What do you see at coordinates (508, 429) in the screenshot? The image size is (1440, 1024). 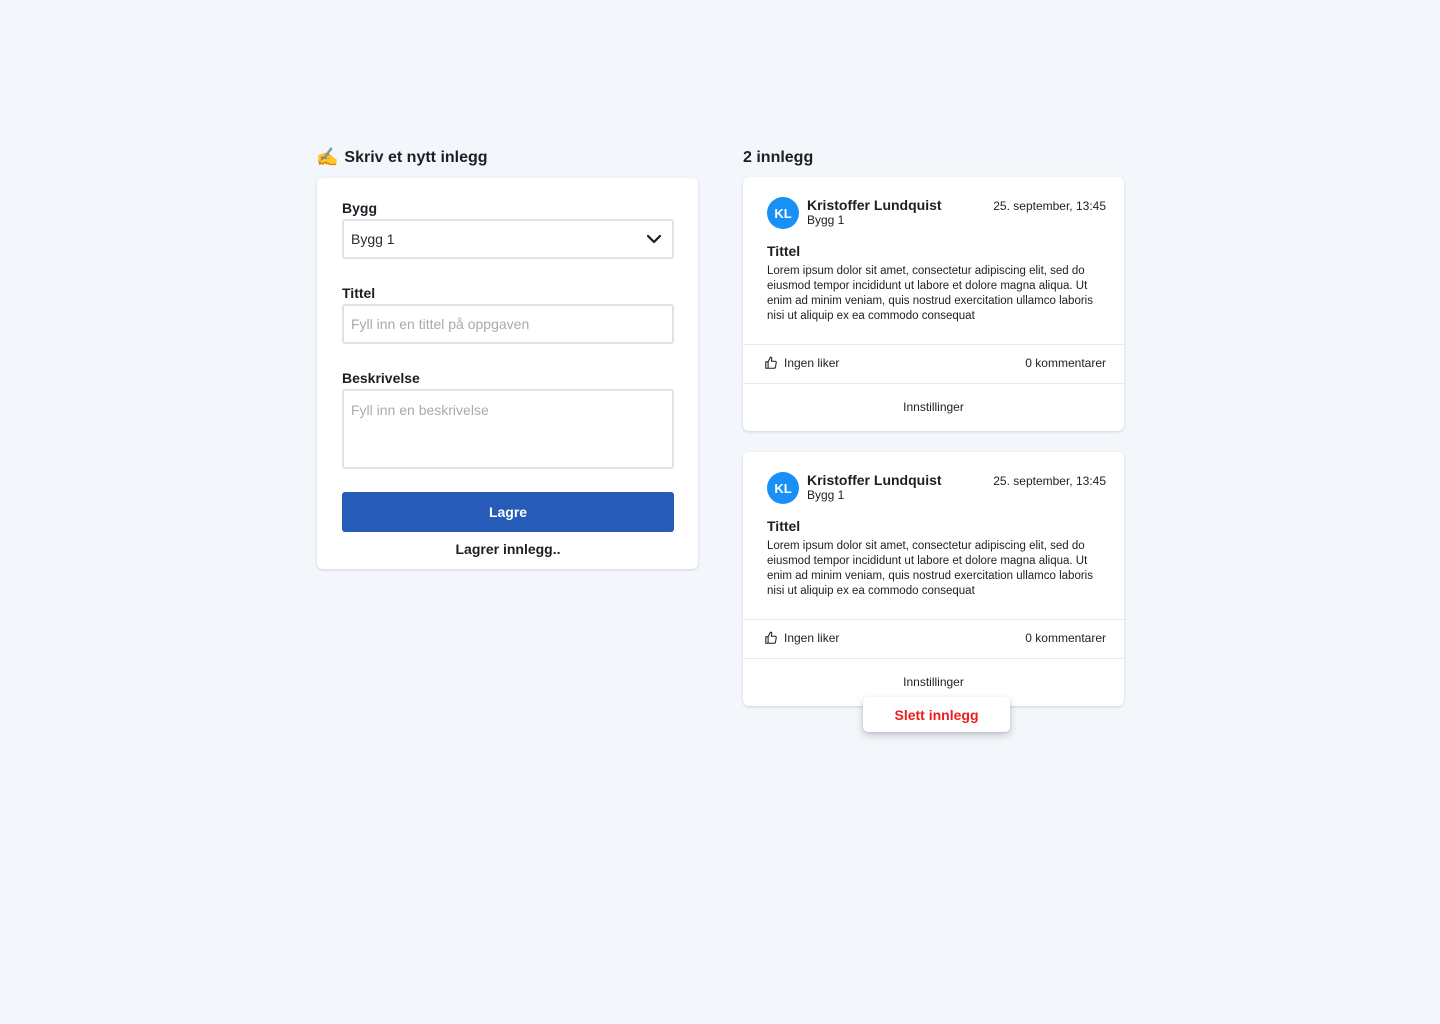 I see `description-textarea` at bounding box center [508, 429].